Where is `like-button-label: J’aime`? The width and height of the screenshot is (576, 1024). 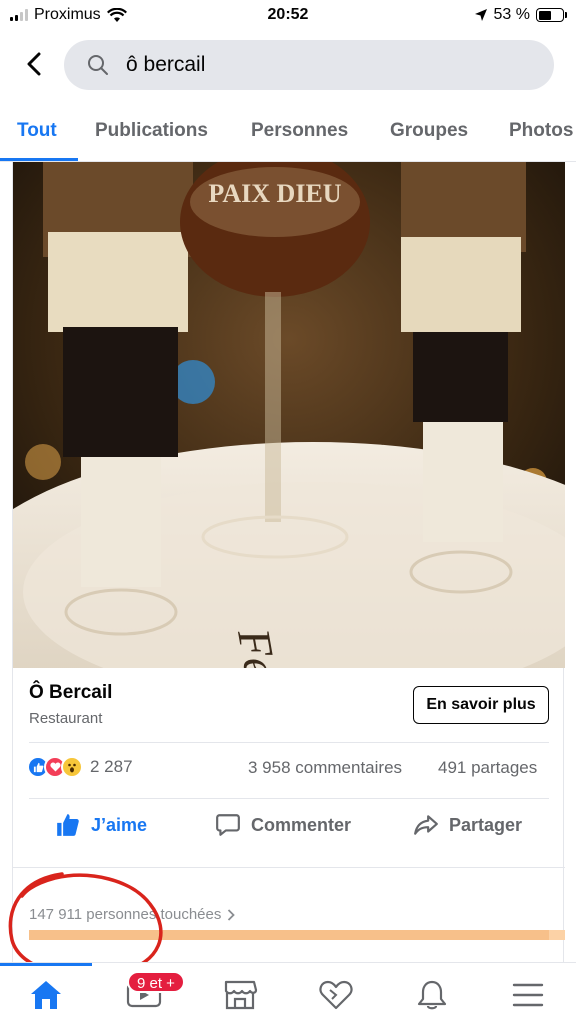 like-button-label: J’aime is located at coordinates (119, 824).